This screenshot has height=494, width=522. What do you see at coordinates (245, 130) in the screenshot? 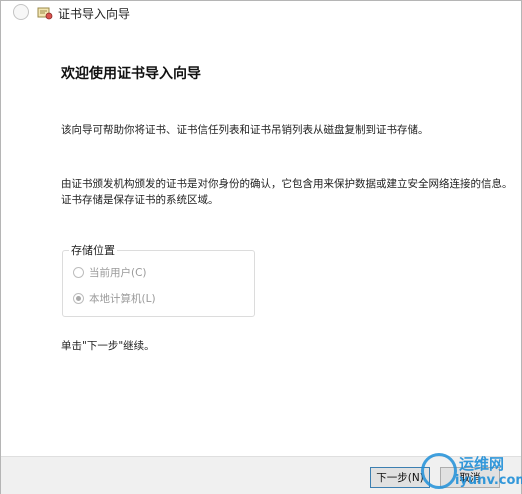
I see `intro-text: 该向导可帮助你将证书、证书信任列表和证书吊销列表从磁盘复制到证书存储。` at bounding box center [245, 130].